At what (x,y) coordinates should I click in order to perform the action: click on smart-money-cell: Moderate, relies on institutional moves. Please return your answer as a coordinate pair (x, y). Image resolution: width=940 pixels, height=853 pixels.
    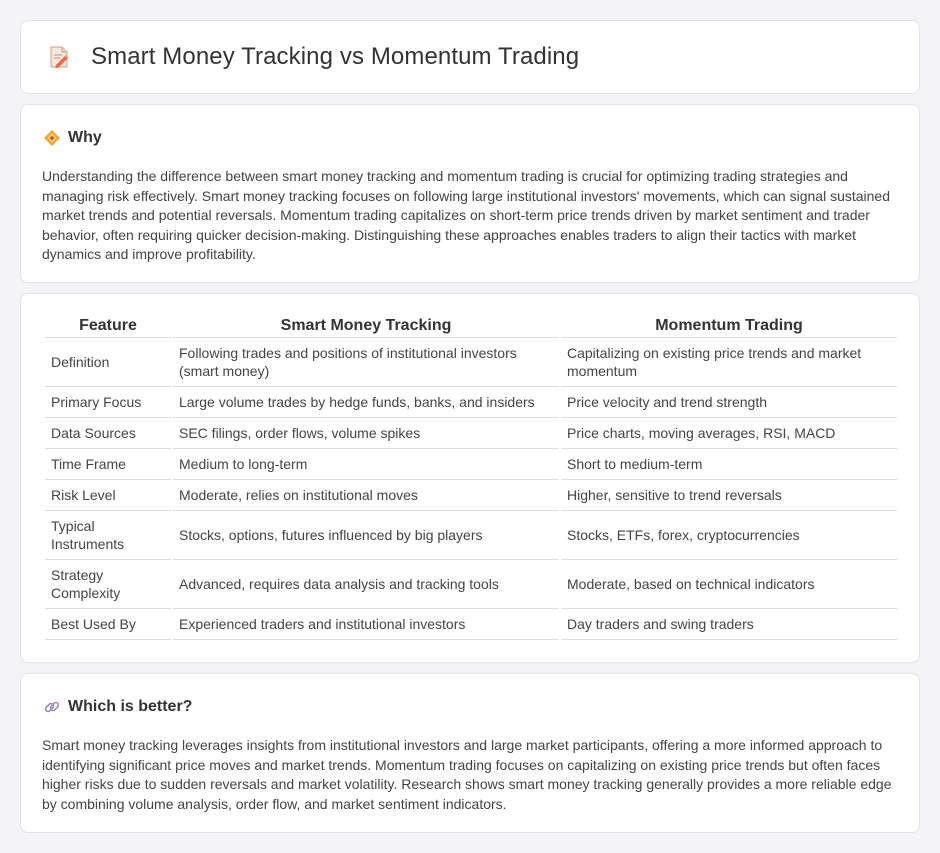
    Looking at the image, I should click on (366, 495).